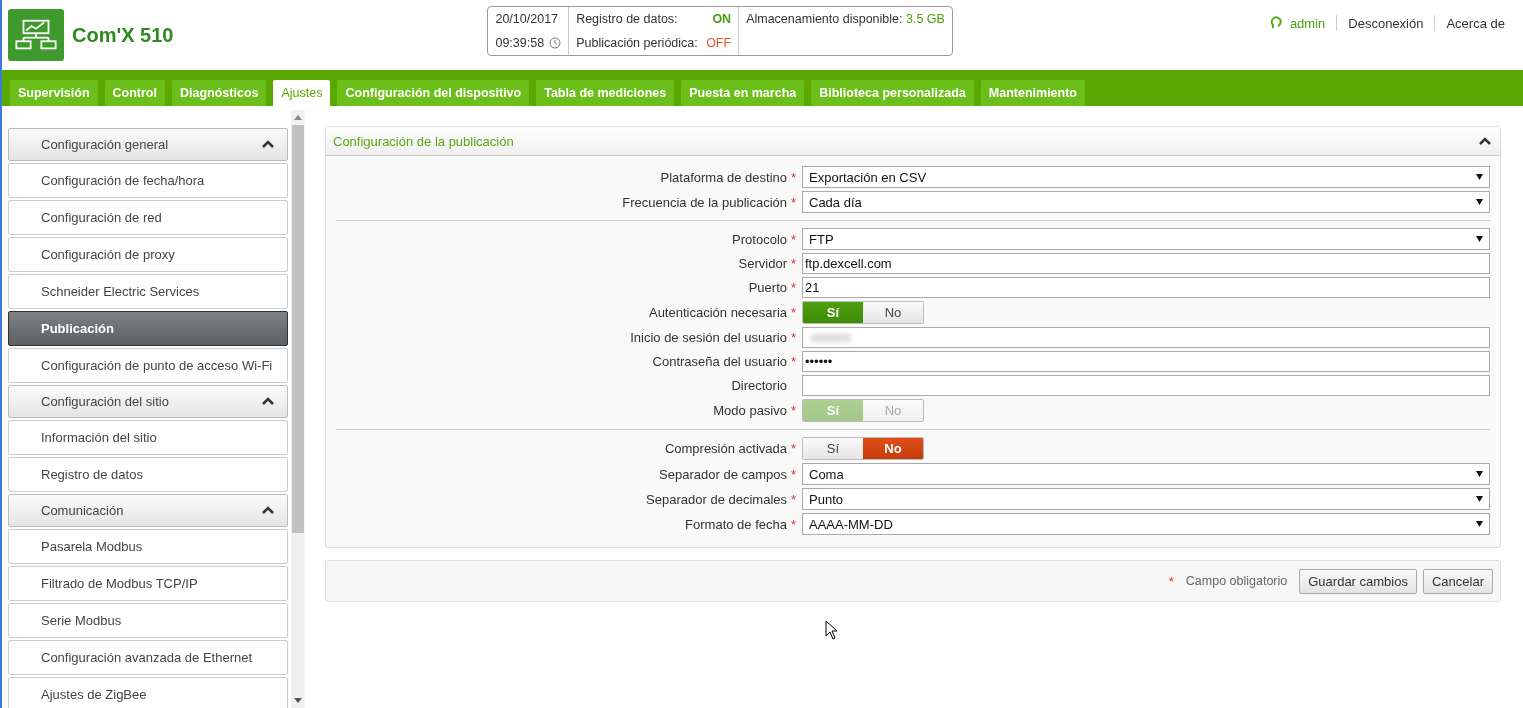 This screenshot has height=708, width=1523. What do you see at coordinates (1146, 263) in the screenshot?
I see `input-field: ftp.dexcell.com` at bounding box center [1146, 263].